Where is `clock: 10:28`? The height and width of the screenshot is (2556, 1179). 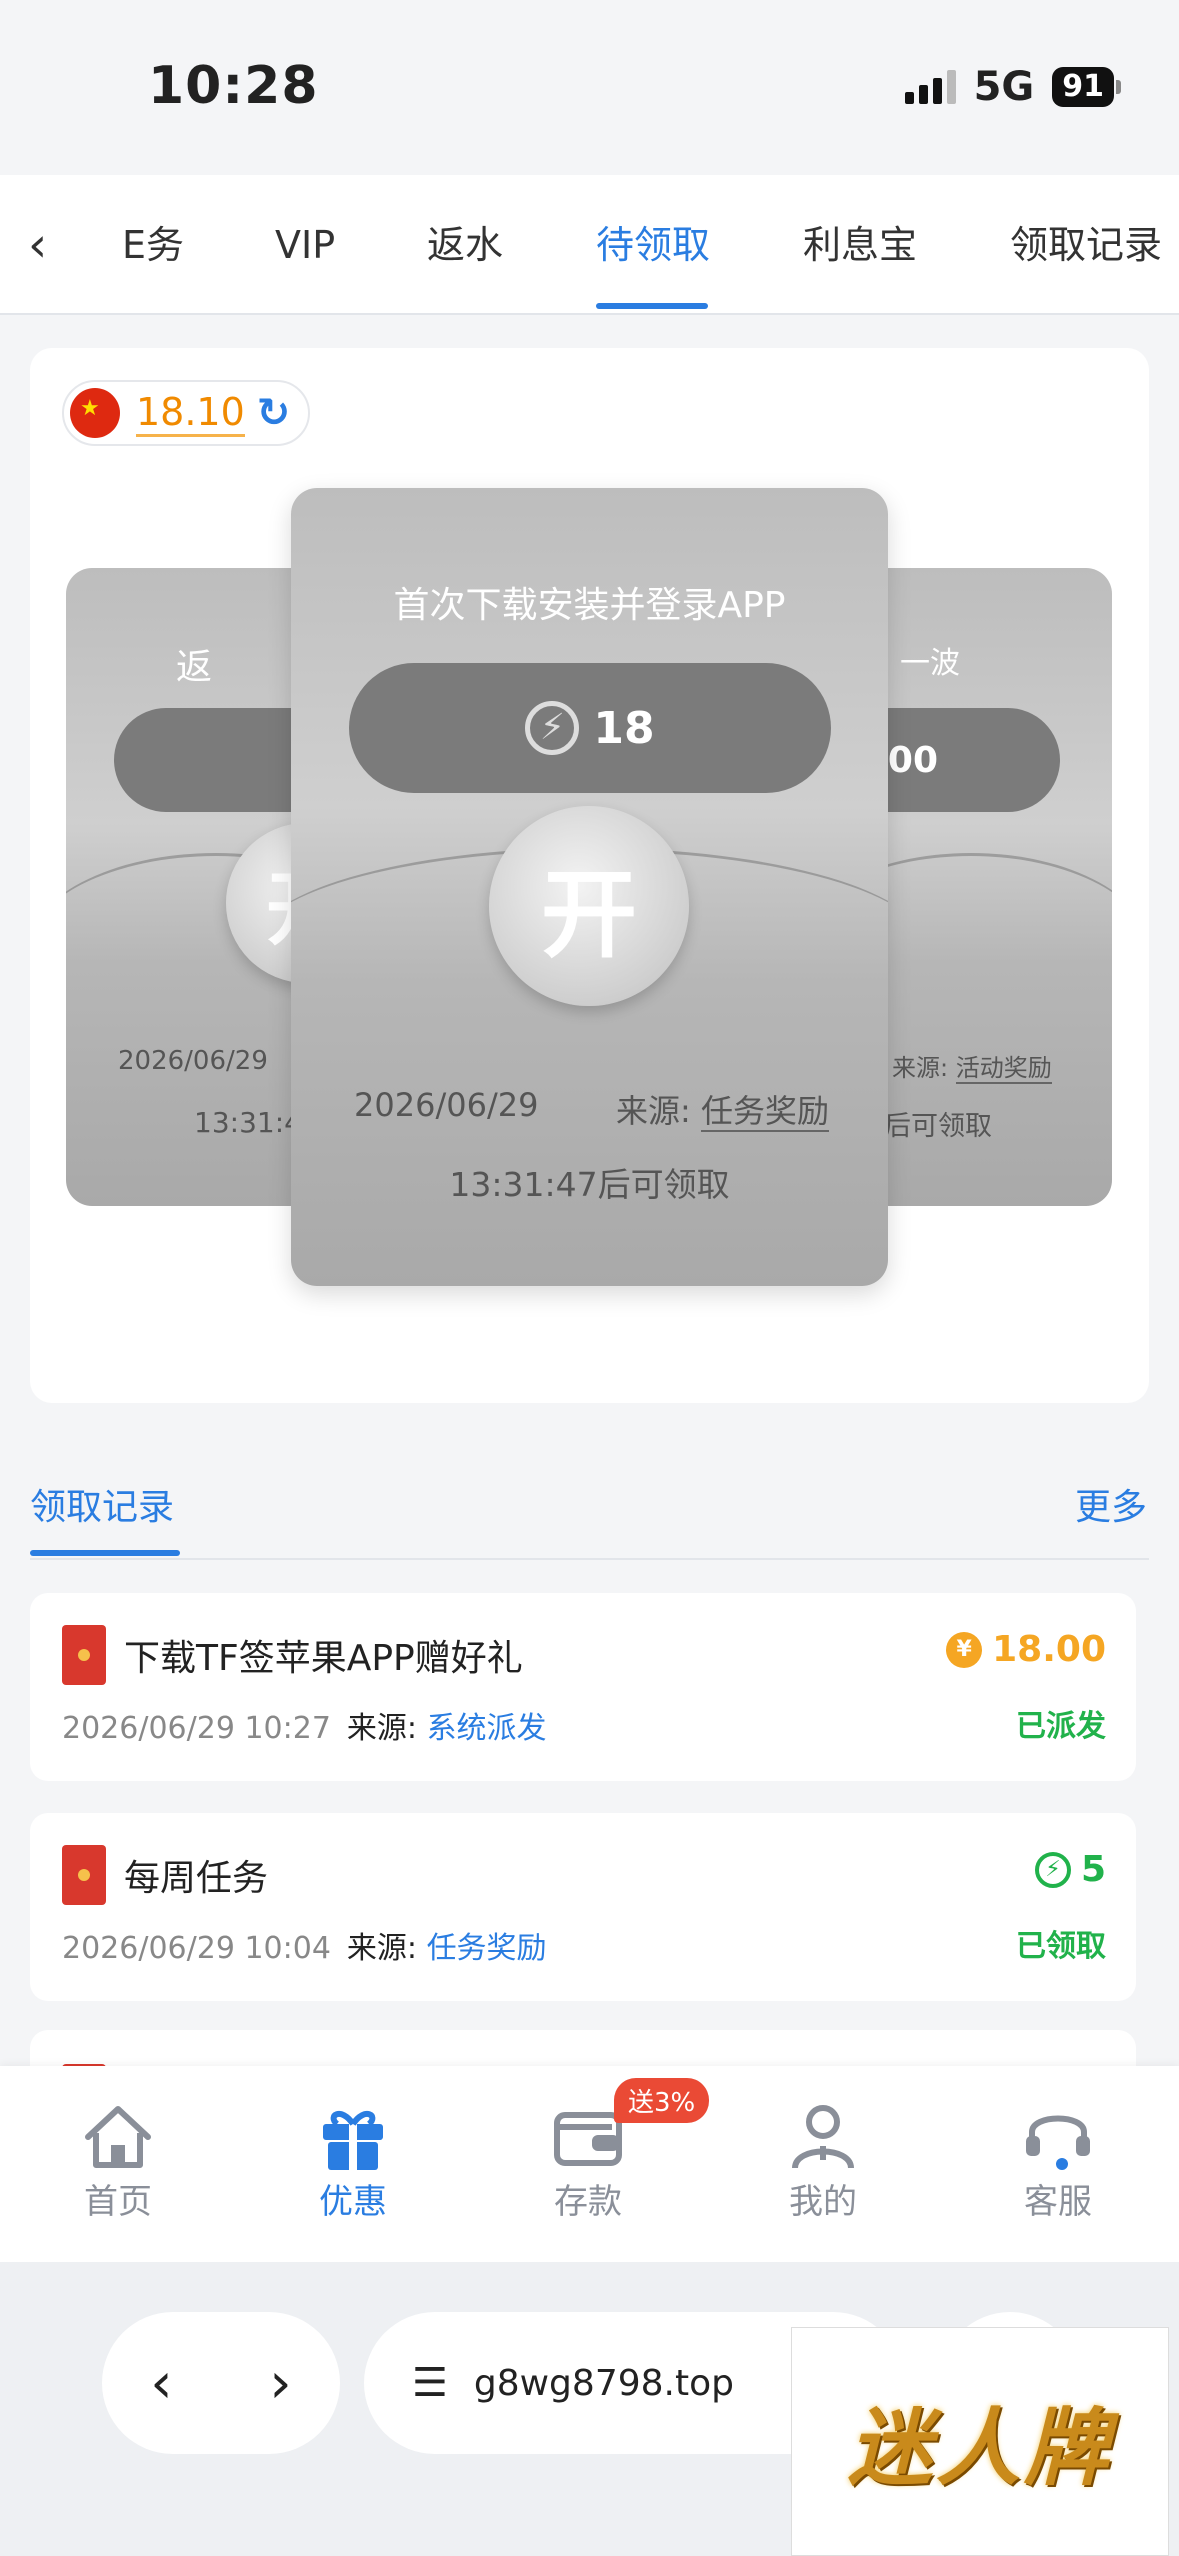 clock: 10:28 is located at coordinates (233, 86).